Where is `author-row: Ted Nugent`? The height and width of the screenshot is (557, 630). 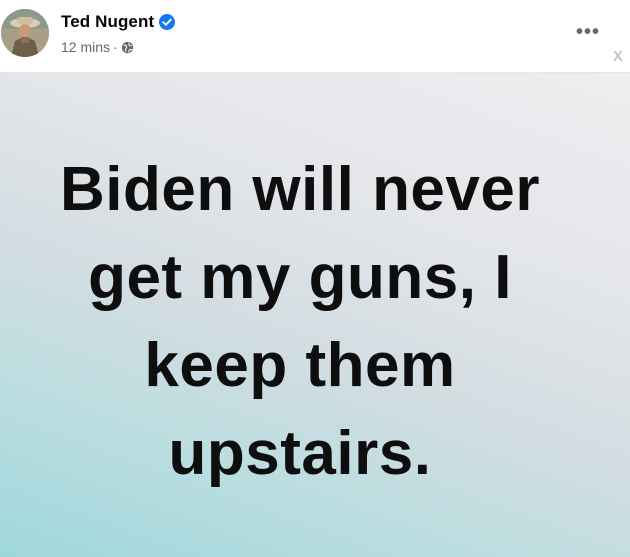
author-row: Ted Nugent is located at coordinates (118, 22).